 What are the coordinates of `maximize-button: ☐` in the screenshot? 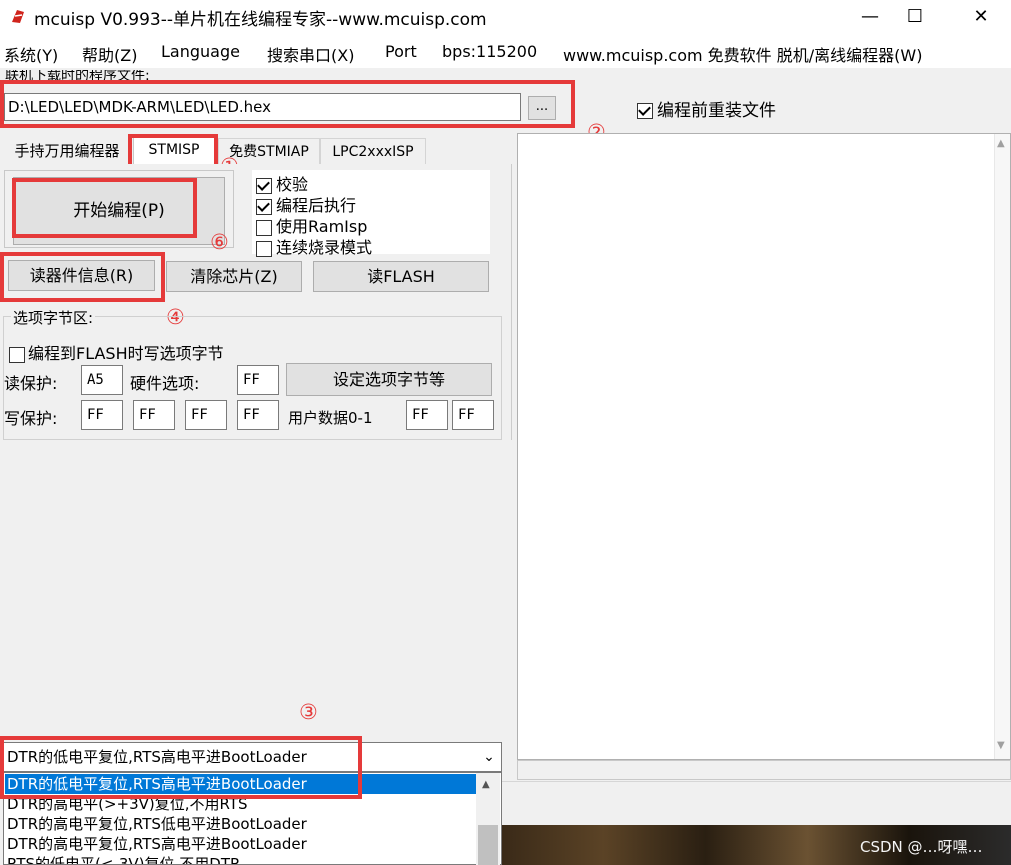 It's located at (915, 17).